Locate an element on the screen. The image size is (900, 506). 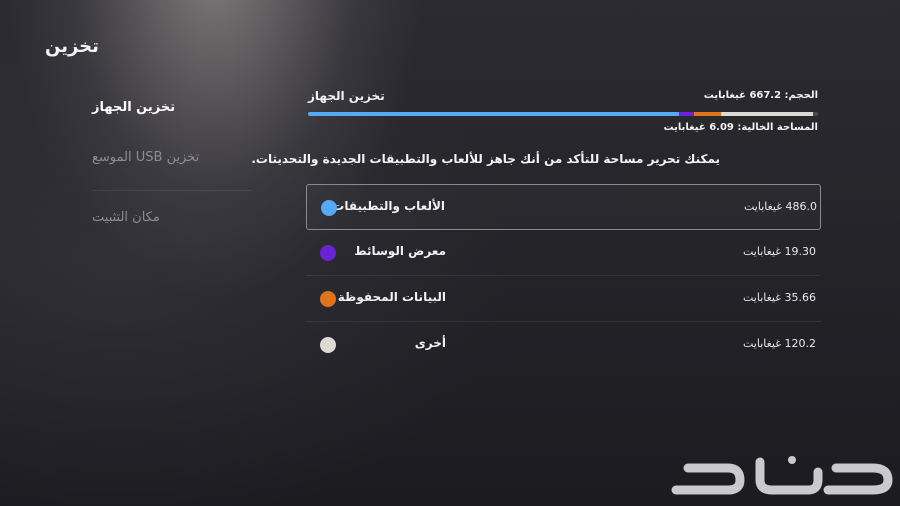
saved-data-color-dot-icon is located at coordinates (328, 299).